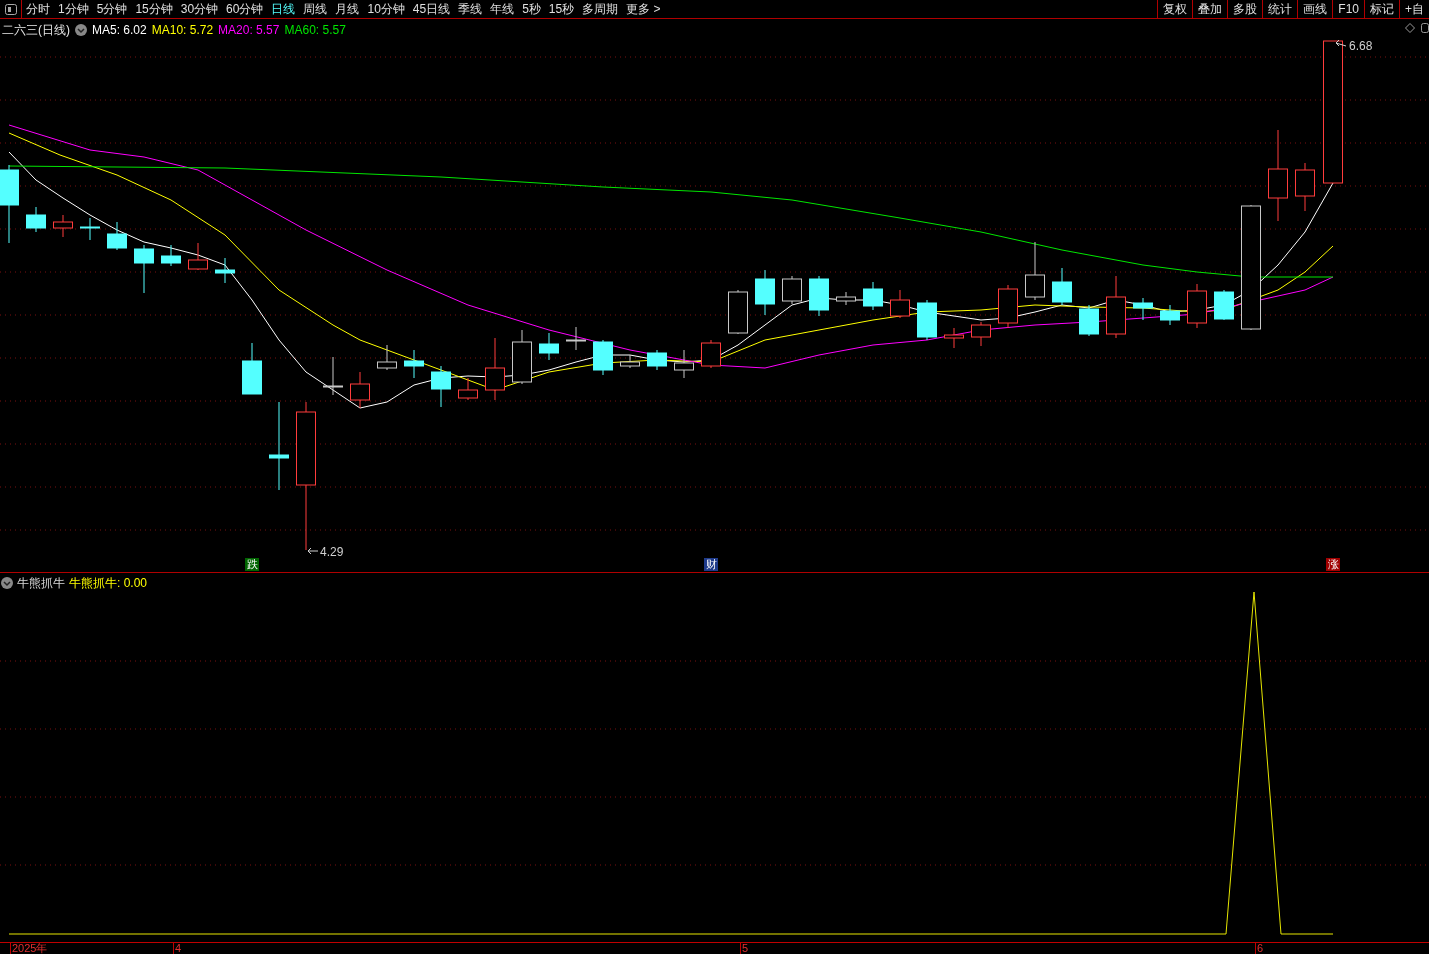 Image resolution: width=1429 pixels, height=954 pixels. I want to click on period-tab: 多周期, so click(600, 9).